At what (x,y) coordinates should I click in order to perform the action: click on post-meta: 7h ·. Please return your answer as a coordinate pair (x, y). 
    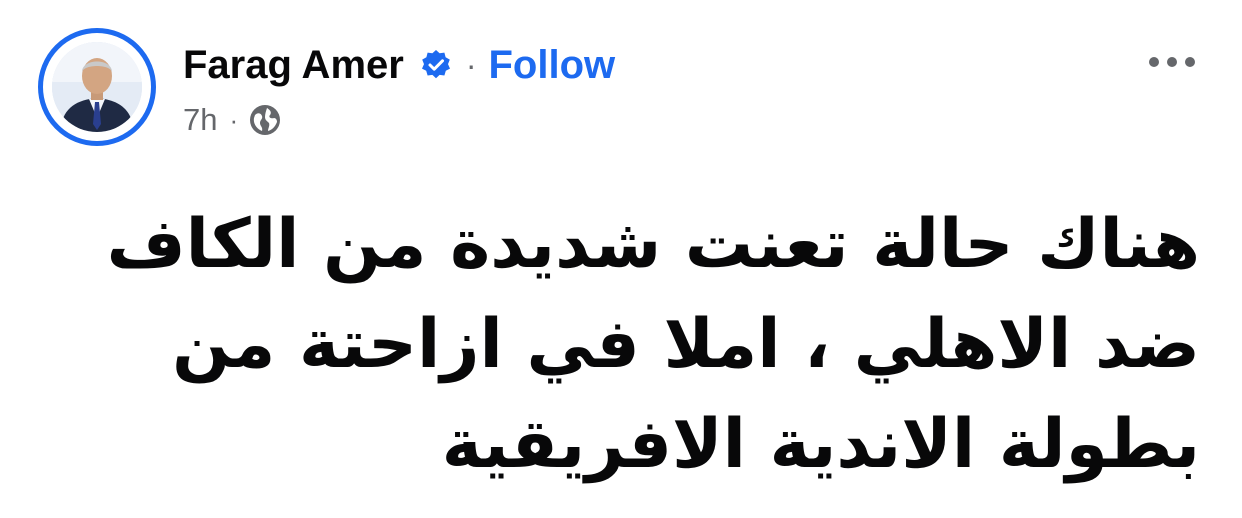
    Looking at the image, I should click on (232, 120).